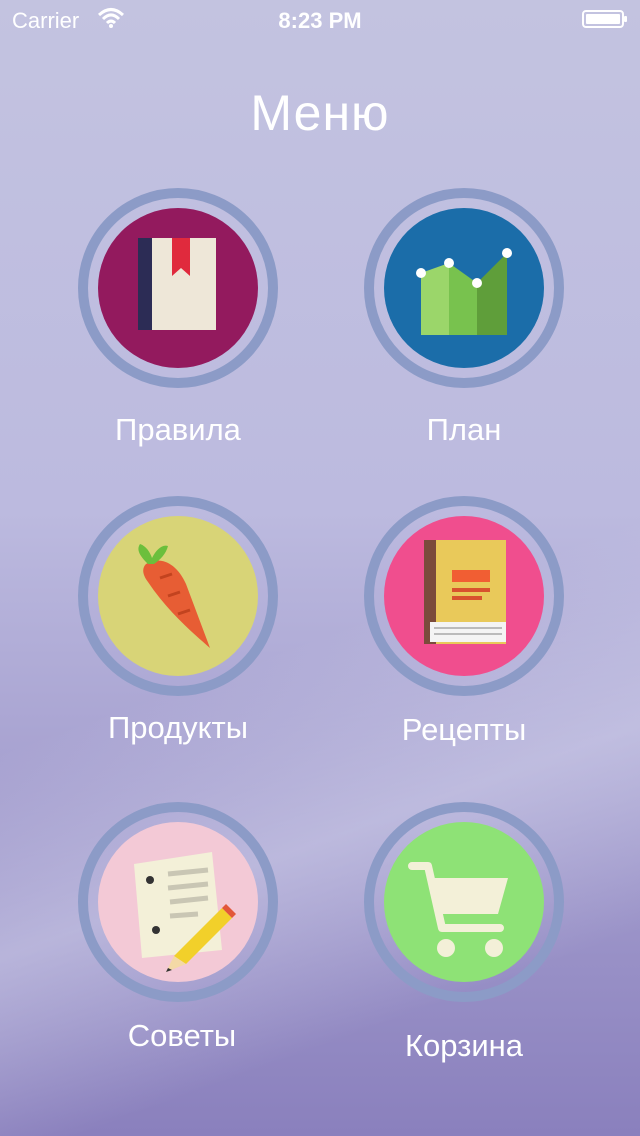  I want to click on battery-icon, so click(604, 19).